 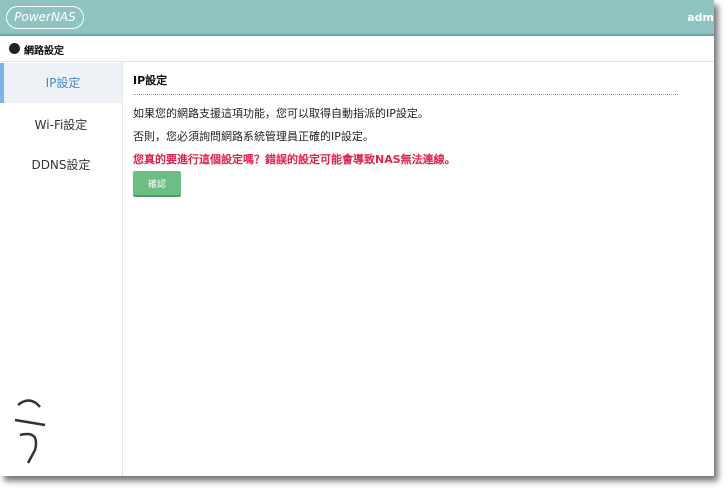 What do you see at coordinates (294, 159) in the screenshot?
I see `warning-text: 您真的要進行這個設定嗎？錯誤的設定可能會導致NAS無法連線。` at bounding box center [294, 159].